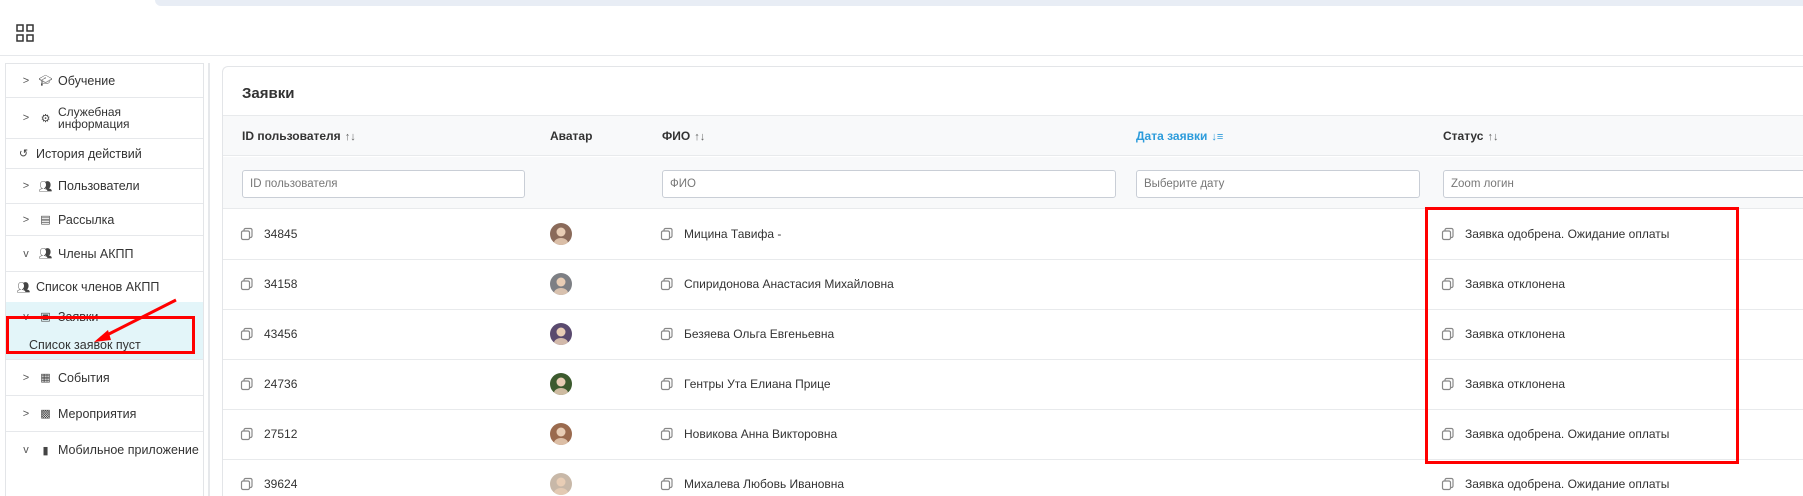 This screenshot has height=496, width=1803. I want to click on user-id-value: 24736, so click(281, 384).